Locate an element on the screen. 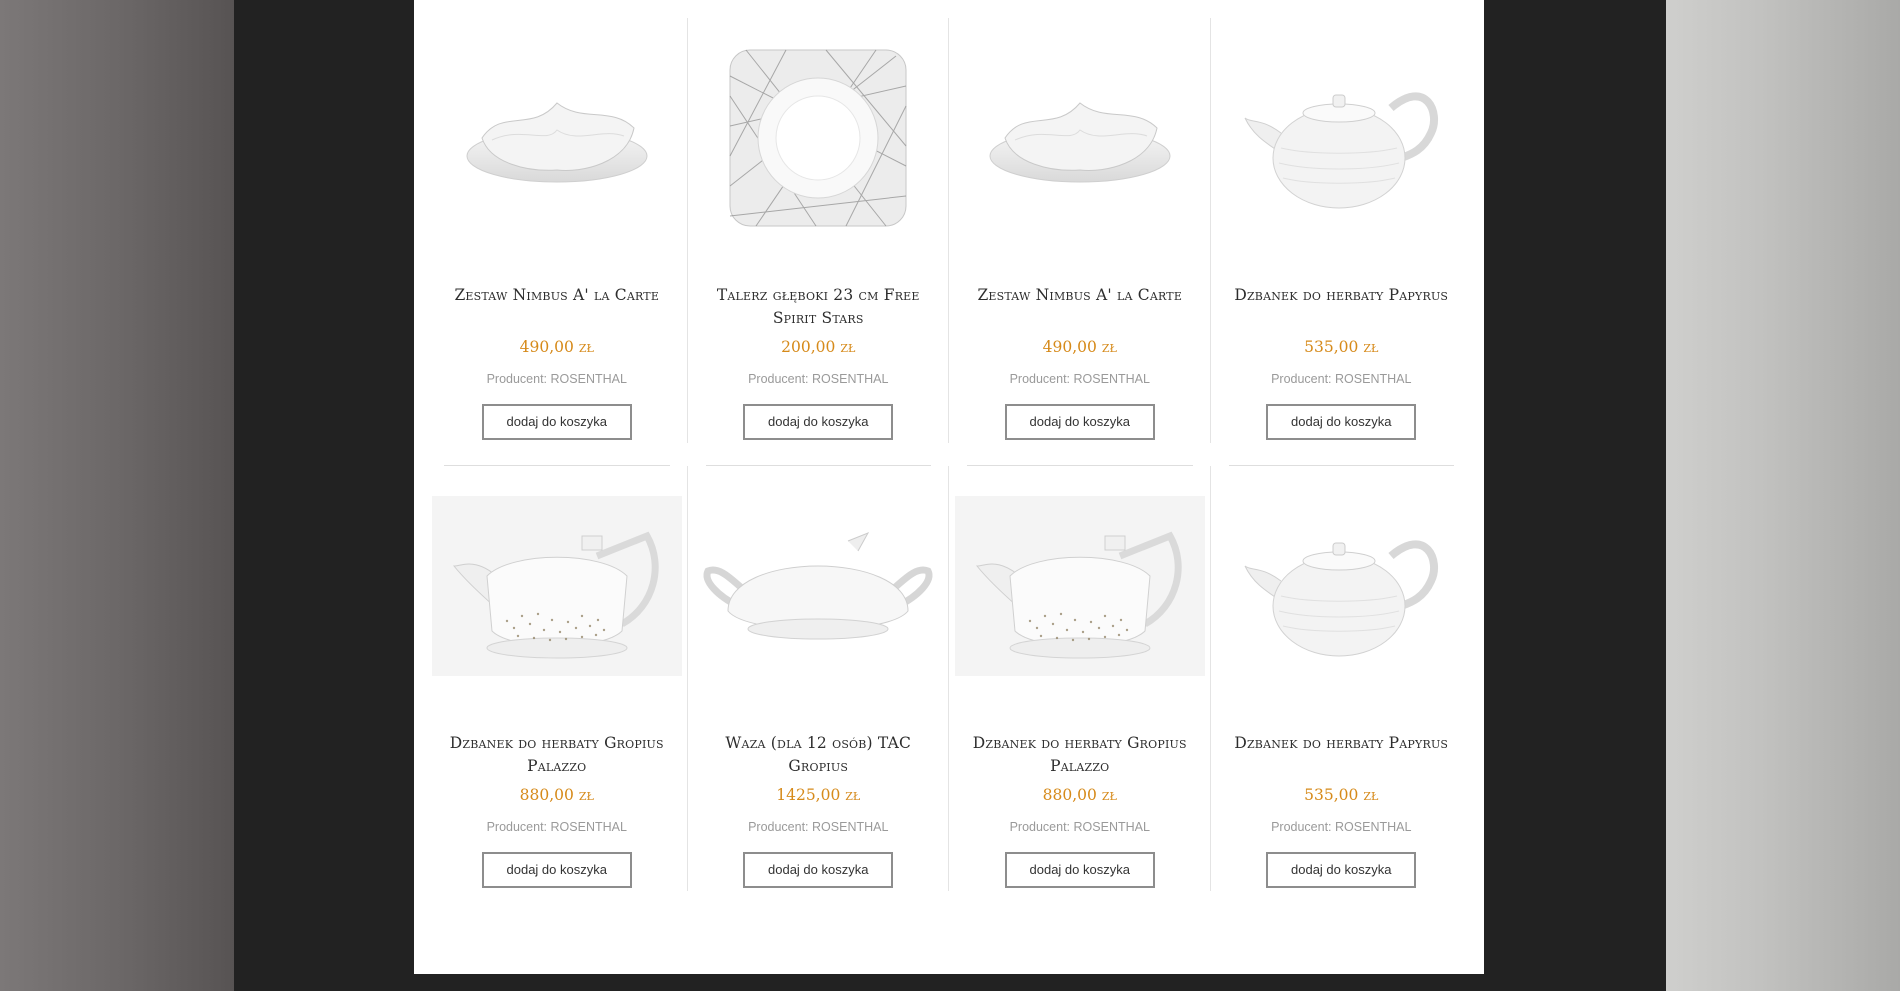  product-price: 200,00 zł is located at coordinates (818, 347).